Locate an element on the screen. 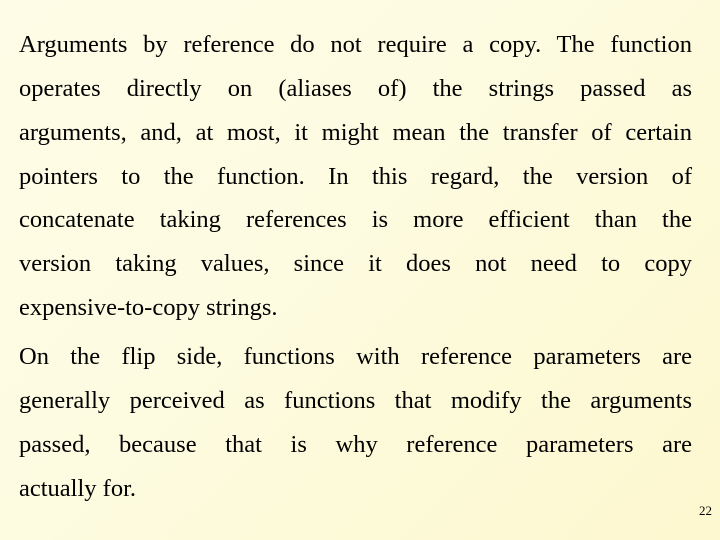 The height and width of the screenshot is (540, 720). page-number: 22 is located at coordinates (705, 510).